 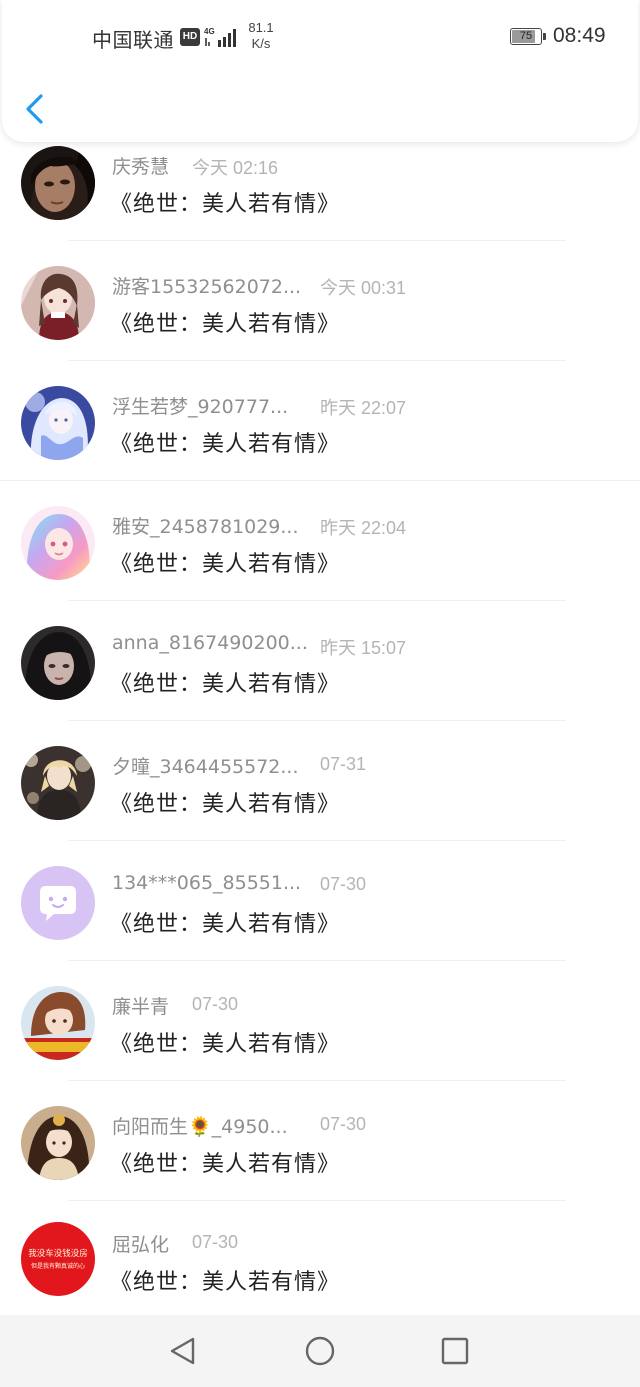 What do you see at coordinates (544, 36) in the screenshot?
I see `battery-tip` at bounding box center [544, 36].